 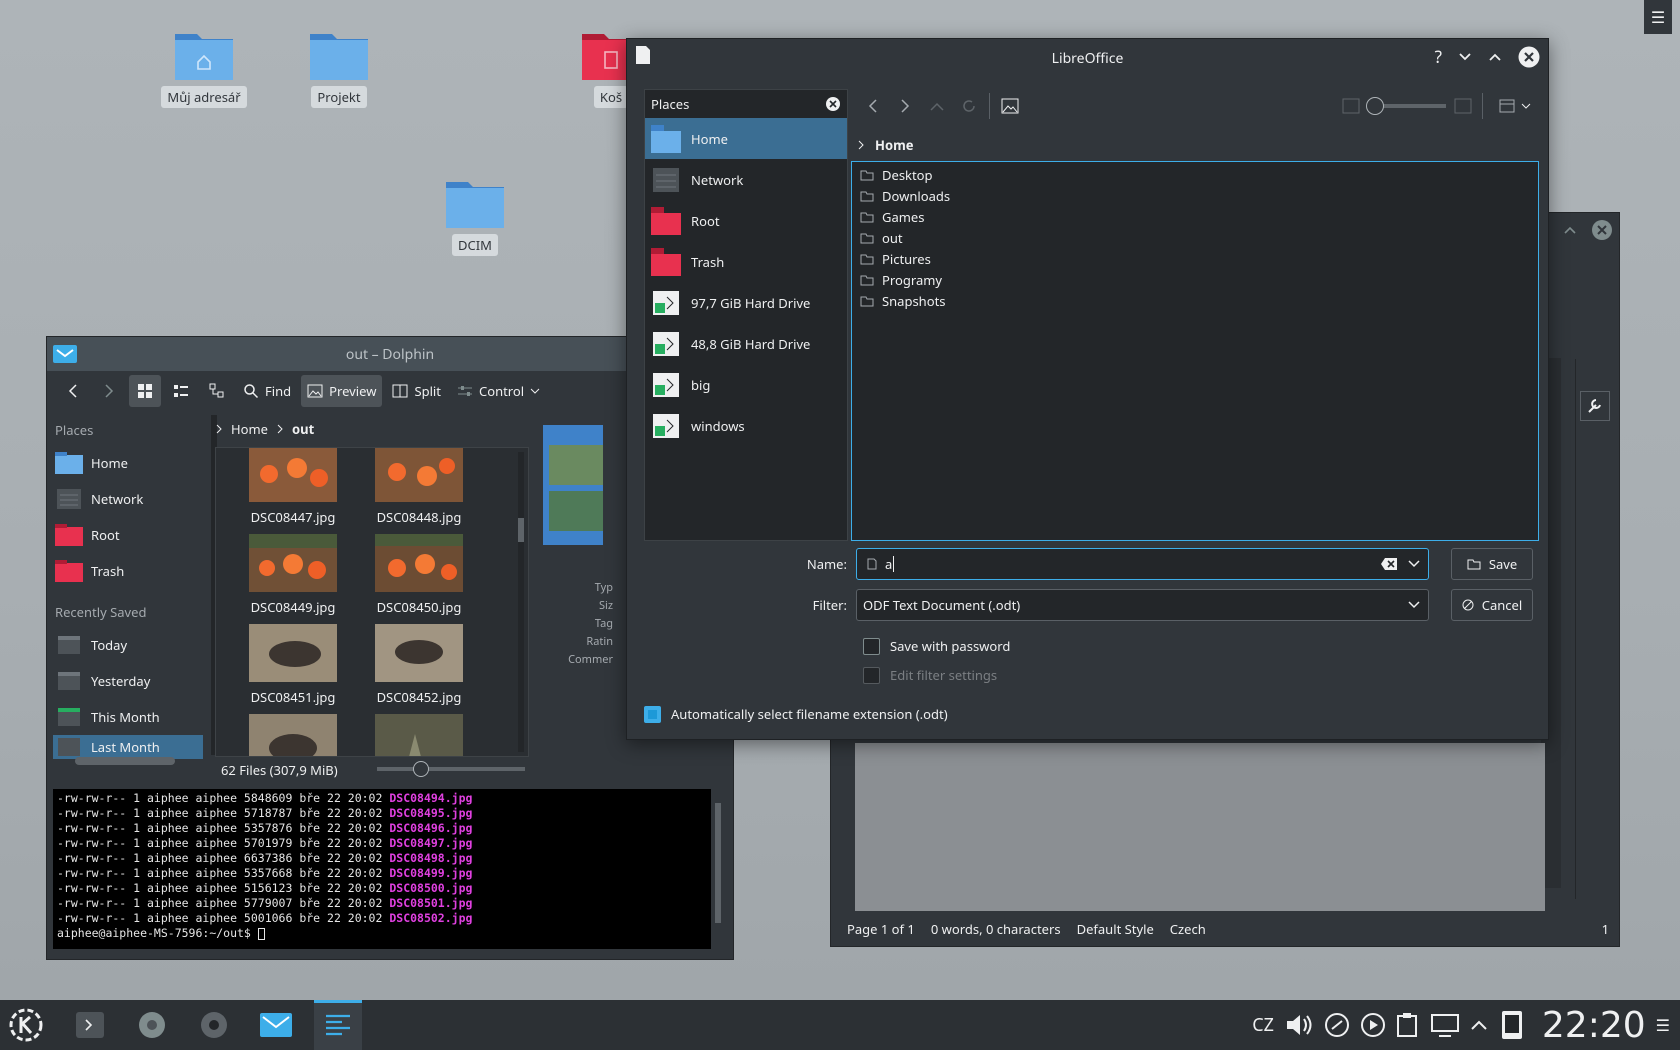 What do you see at coordinates (1200, 827) in the screenshot?
I see `document-canvas` at bounding box center [1200, 827].